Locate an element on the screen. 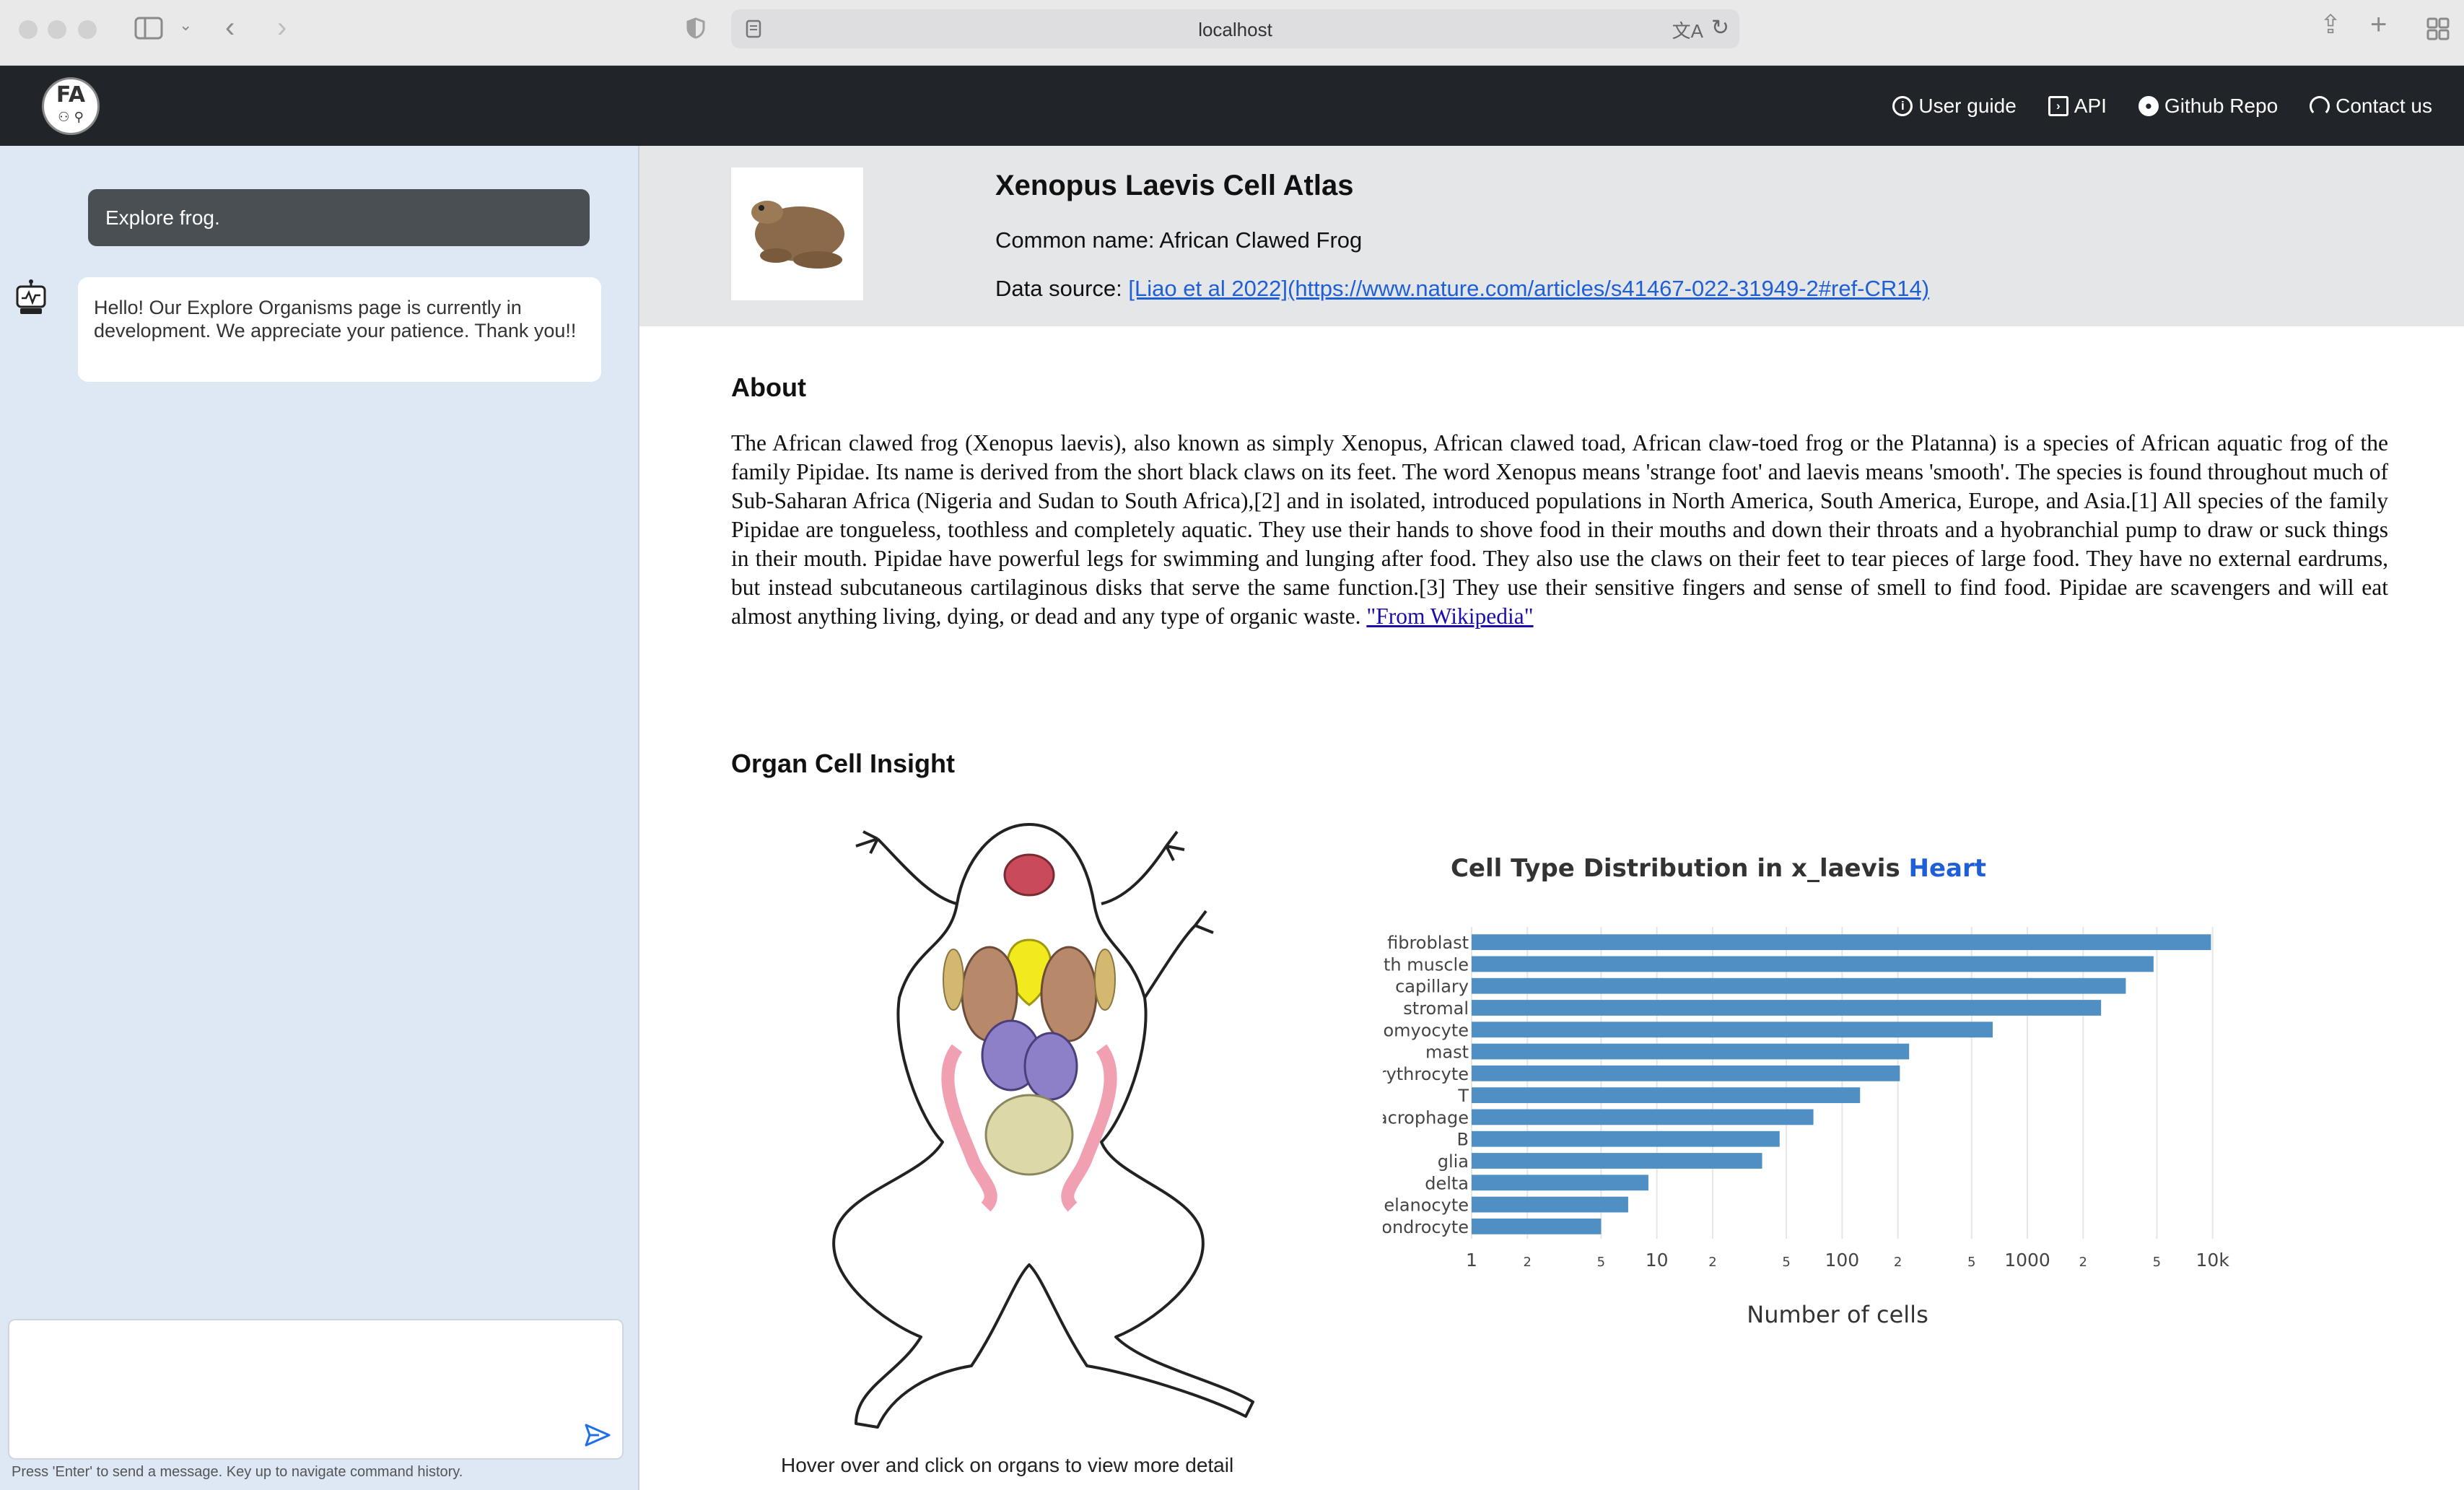 This screenshot has width=2464, height=1490. info-icon: i is located at coordinates (1902, 106).